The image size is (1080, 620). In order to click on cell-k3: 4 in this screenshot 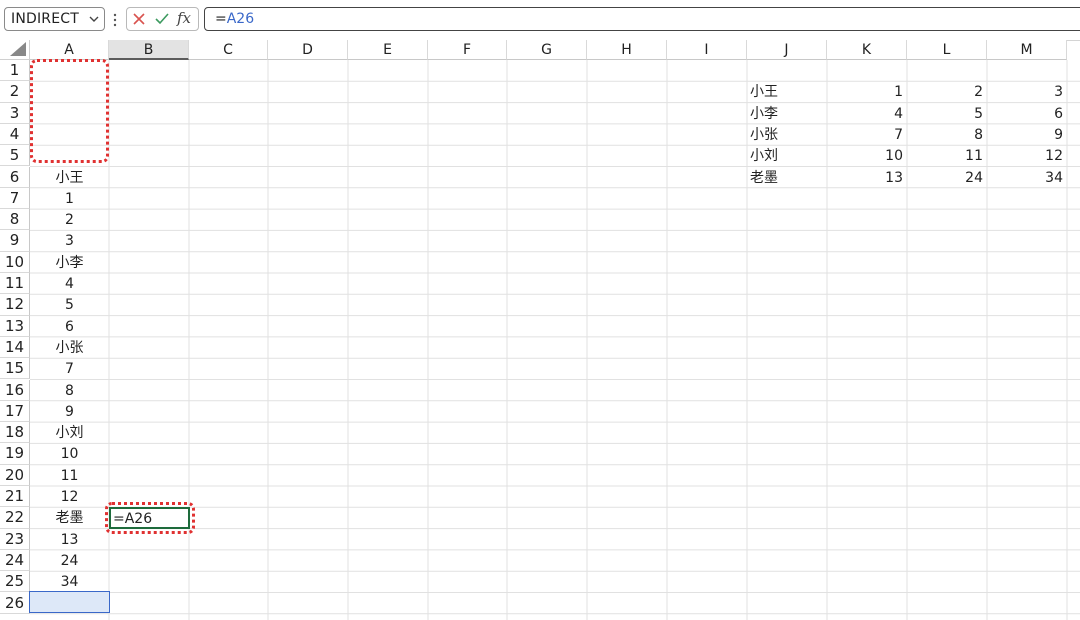, I will do `click(865, 113)`.